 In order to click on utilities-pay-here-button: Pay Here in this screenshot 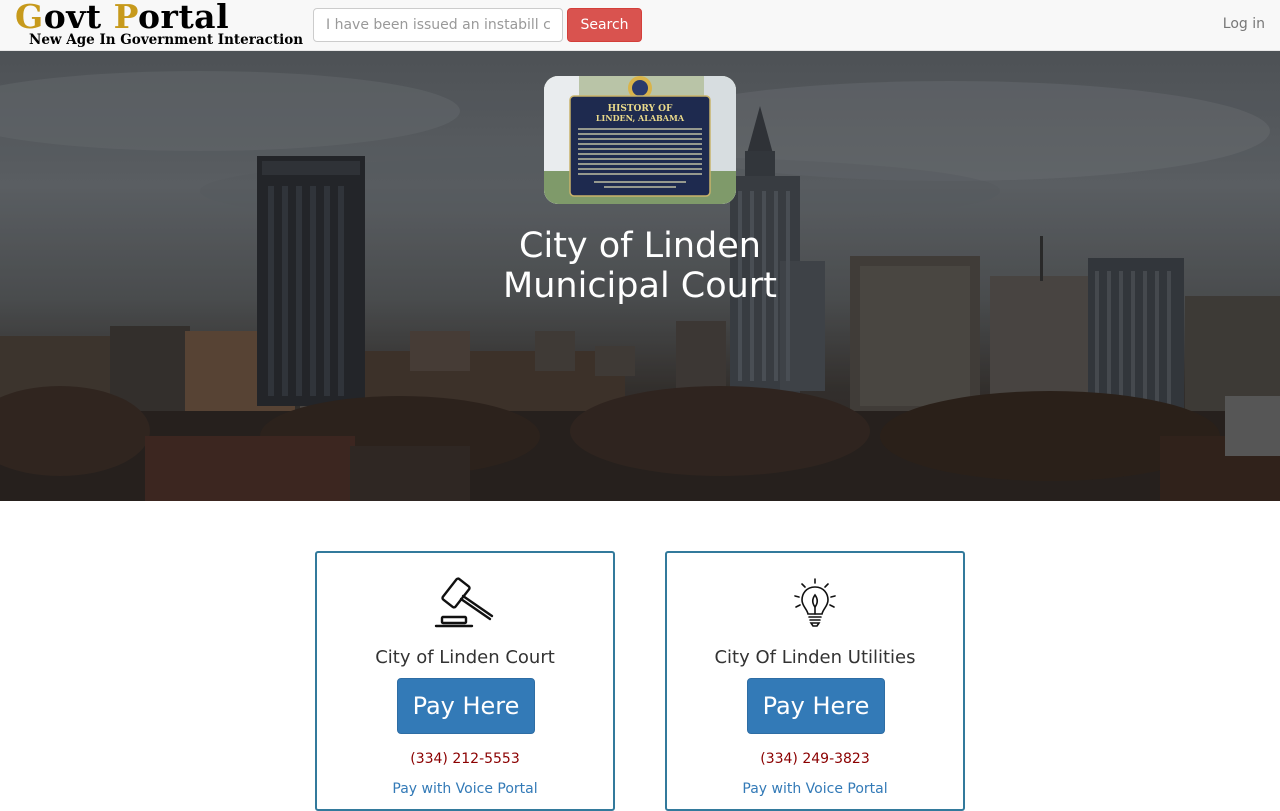, I will do `click(816, 706)`.